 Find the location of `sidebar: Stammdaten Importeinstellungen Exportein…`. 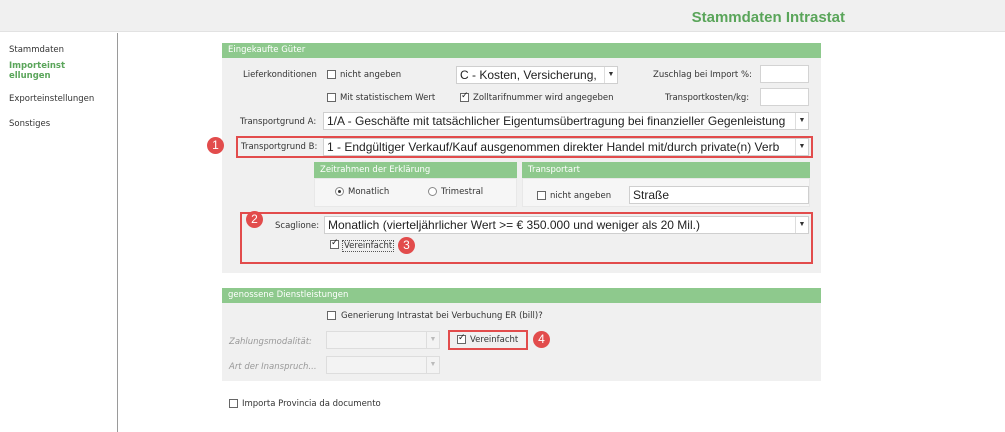

sidebar: Stammdaten Importeinstellungen Exportein… is located at coordinates (59, 232).